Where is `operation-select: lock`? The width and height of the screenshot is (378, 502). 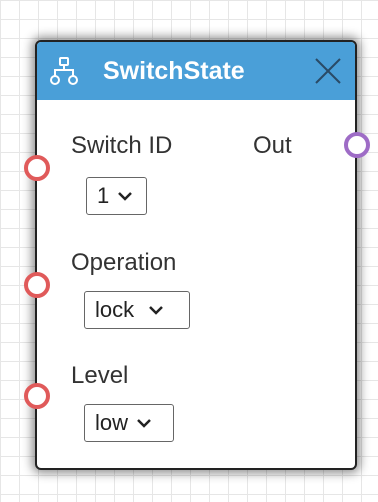 operation-select: lock is located at coordinates (137, 310).